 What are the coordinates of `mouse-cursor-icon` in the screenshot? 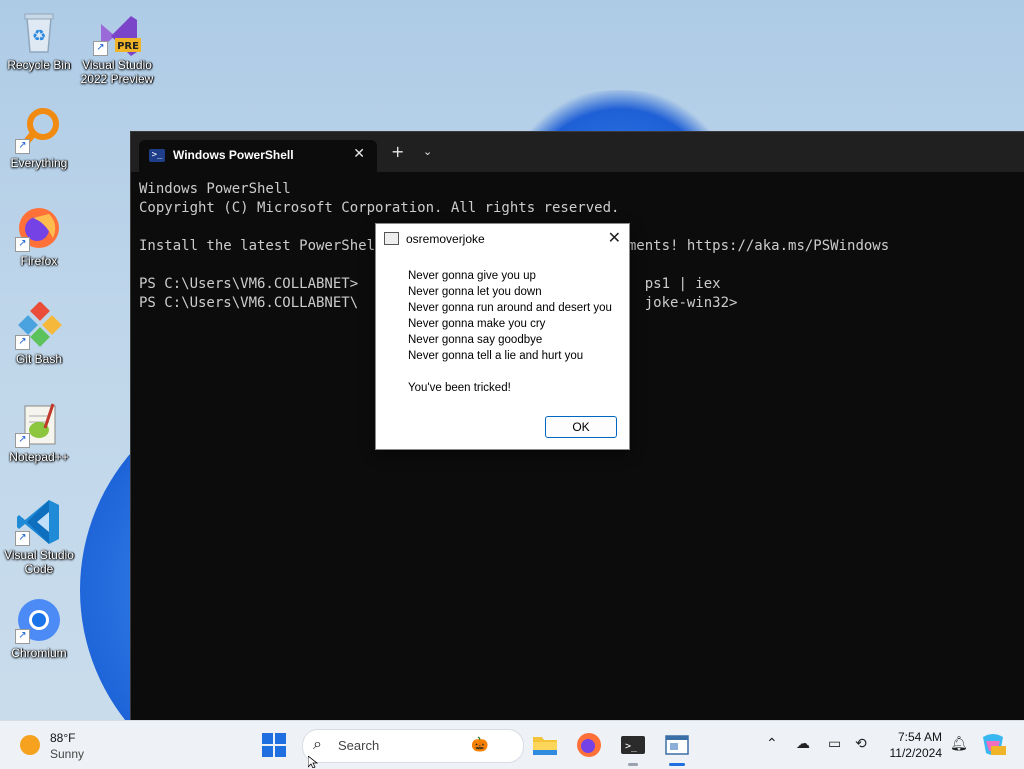 It's located at (313, 762).